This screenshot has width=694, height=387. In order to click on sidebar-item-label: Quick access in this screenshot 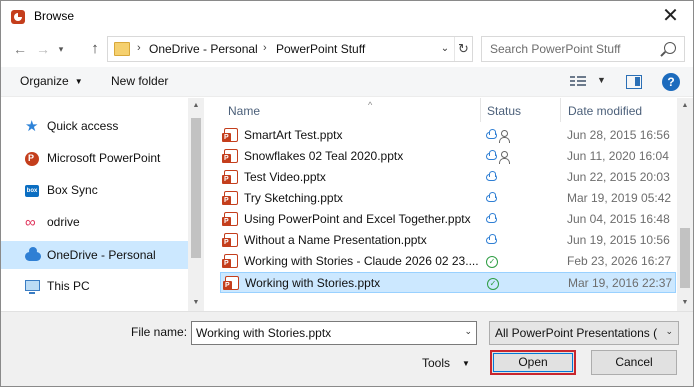, I will do `click(83, 126)`.